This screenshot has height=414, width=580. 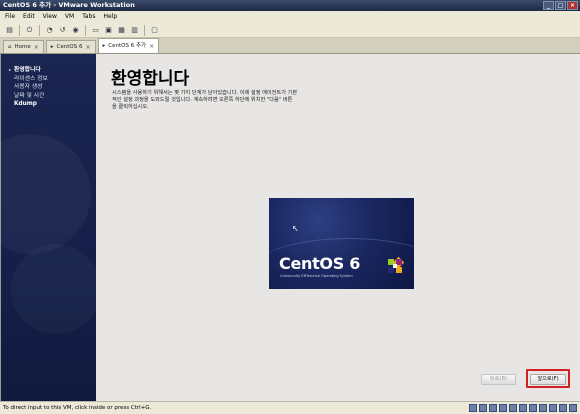 What do you see at coordinates (88, 17) in the screenshot?
I see `menu-tabs: Tabs` at bounding box center [88, 17].